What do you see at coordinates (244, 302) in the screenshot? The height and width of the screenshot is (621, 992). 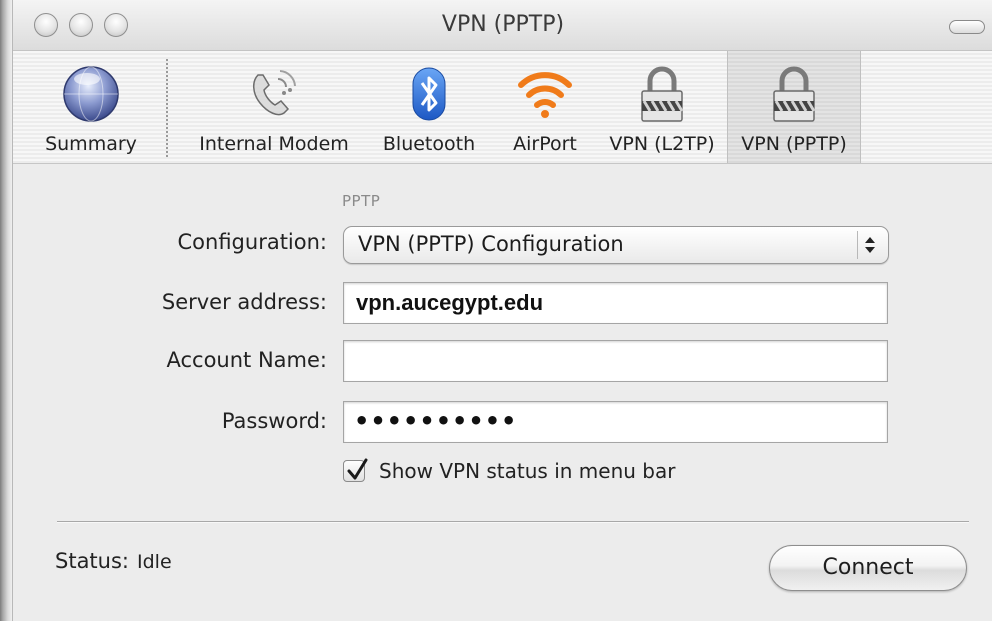 I see `server-address-label: Server address:` at bounding box center [244, 302].